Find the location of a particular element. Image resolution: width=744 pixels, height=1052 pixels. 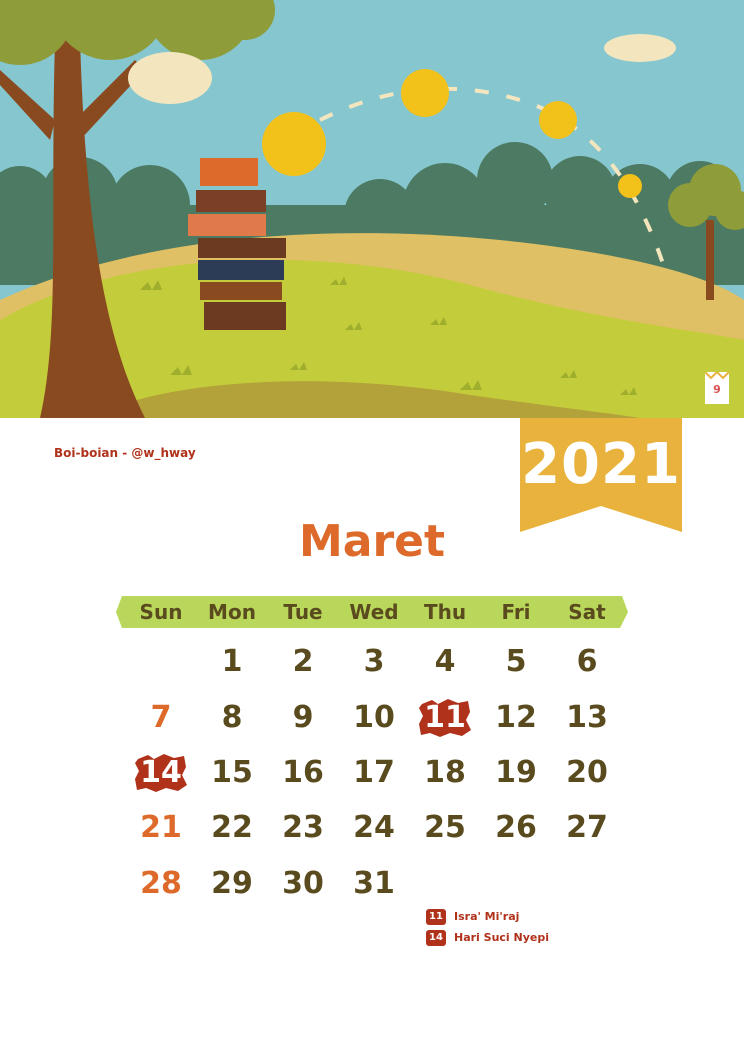

holiday-legend-item: 14 Hari Suci Nyepi is located at coordinates (487, 938).